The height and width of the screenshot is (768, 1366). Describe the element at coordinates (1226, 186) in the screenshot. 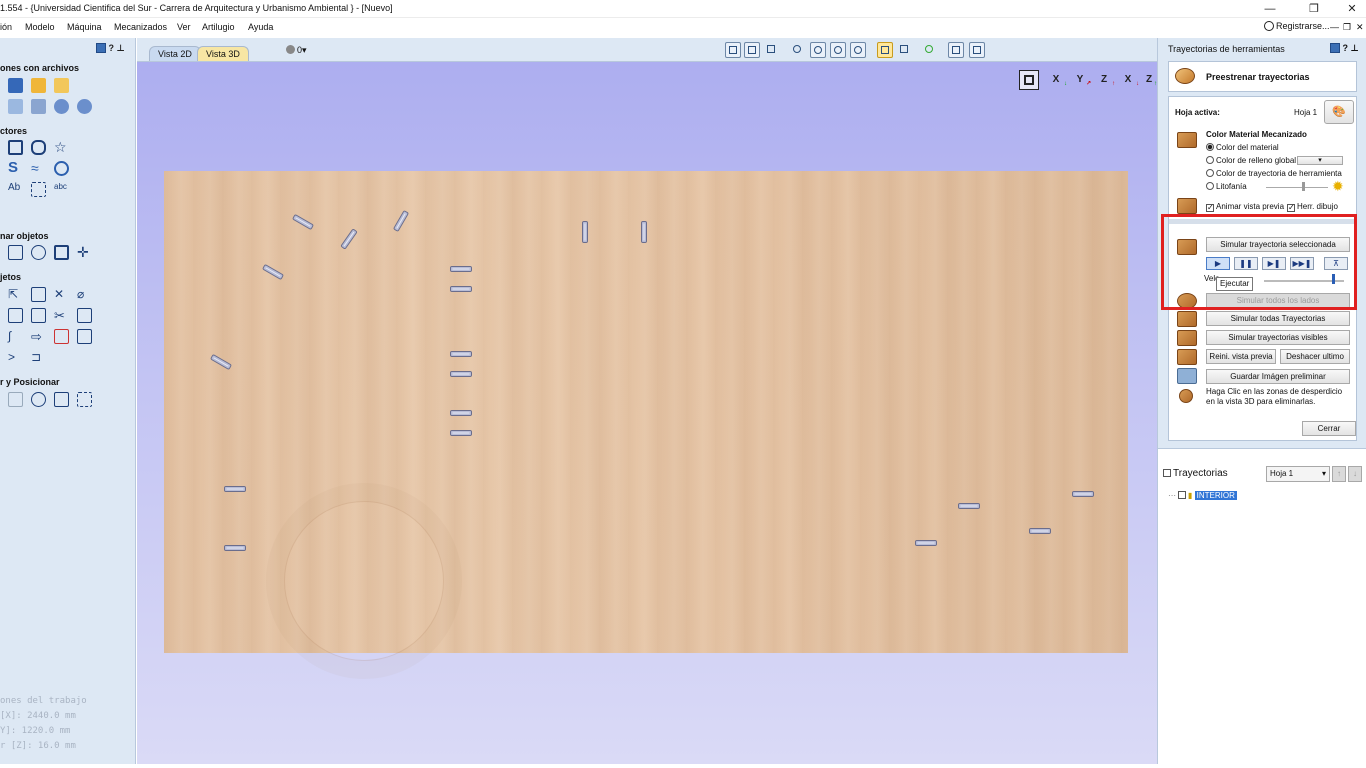

I see `option-lithophane: Litofanía` at that location.